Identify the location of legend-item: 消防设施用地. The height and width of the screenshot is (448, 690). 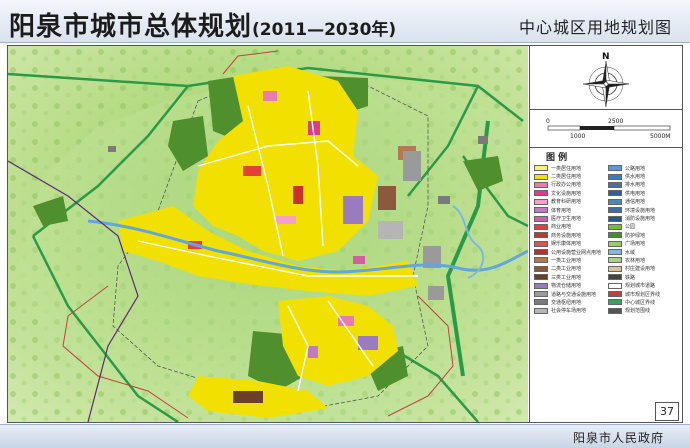
(645, 218).